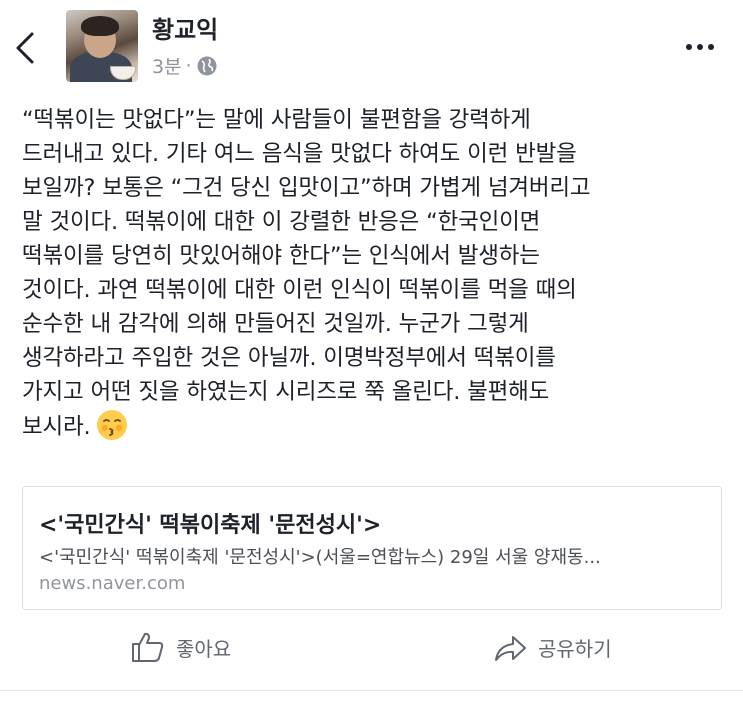 The height and width of the screenshot is (702, 743). I want to click on post-line: “떡볶이는 맛없다”는 말에 사람들이 불편함을 강력하게, so click(276, 120).